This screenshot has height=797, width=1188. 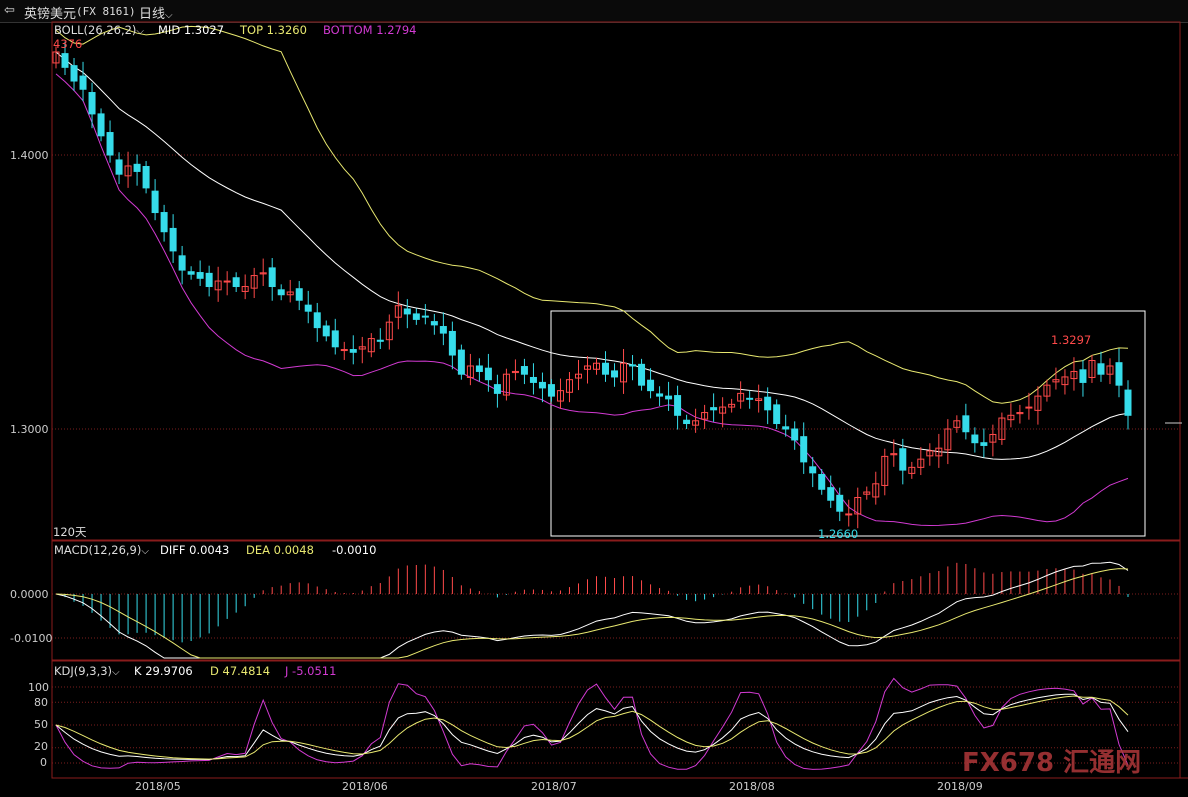 What do you see at coordinates (38, 687) in the screenshot?
I see `kdj-axis-label: 100` at bounding box center [38, 687].